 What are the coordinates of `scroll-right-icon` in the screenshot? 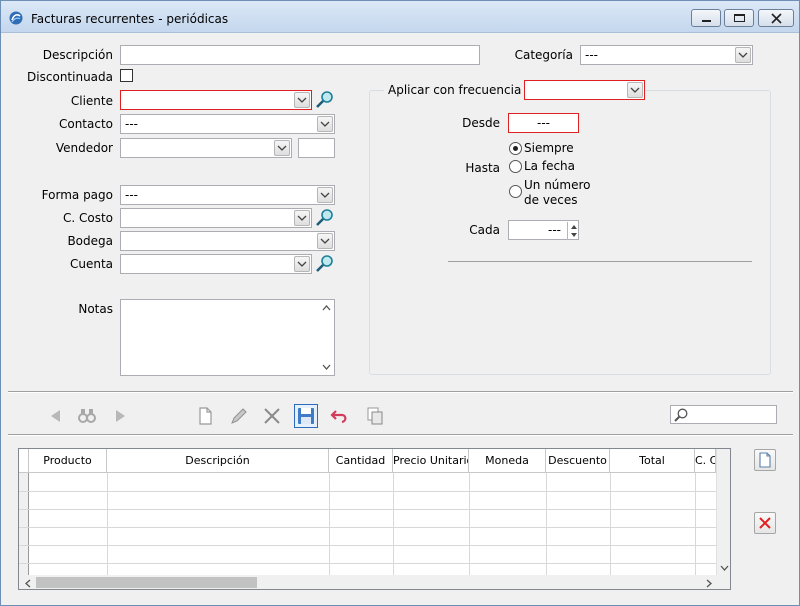 It's located at (708, 583).